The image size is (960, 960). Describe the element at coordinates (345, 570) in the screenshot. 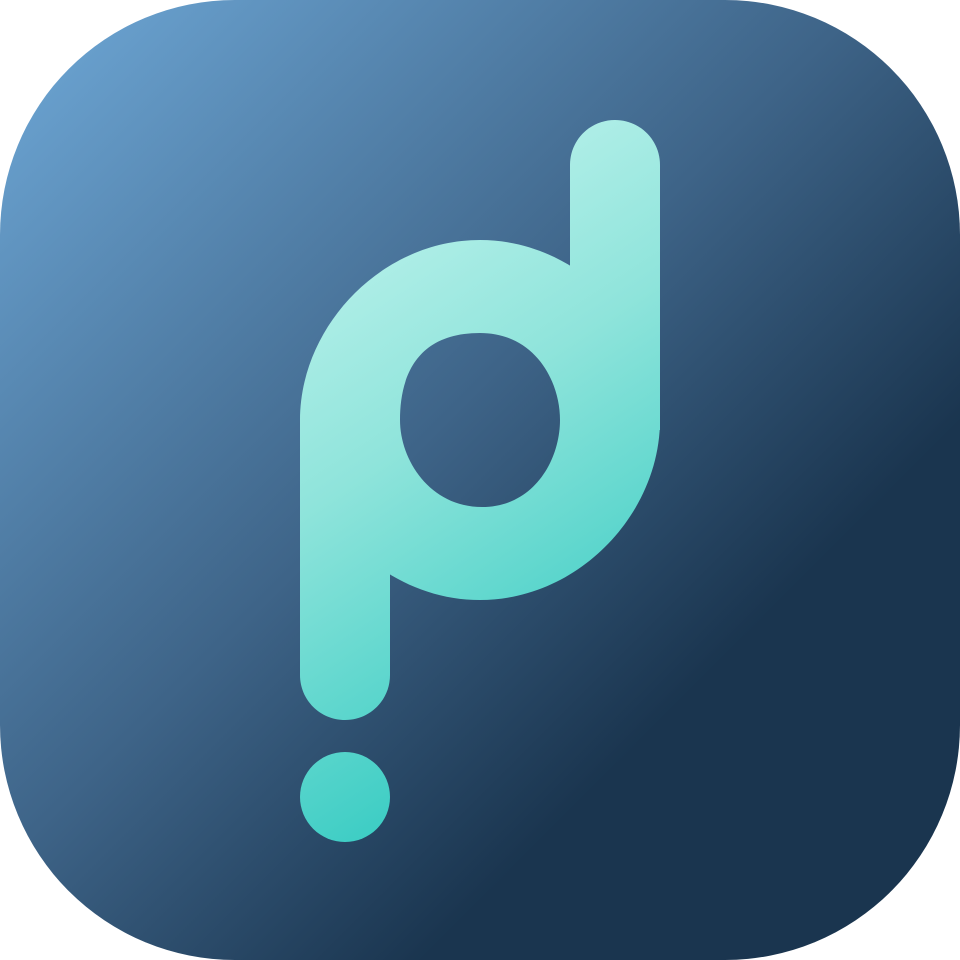

I see `logo-descender` at that location.